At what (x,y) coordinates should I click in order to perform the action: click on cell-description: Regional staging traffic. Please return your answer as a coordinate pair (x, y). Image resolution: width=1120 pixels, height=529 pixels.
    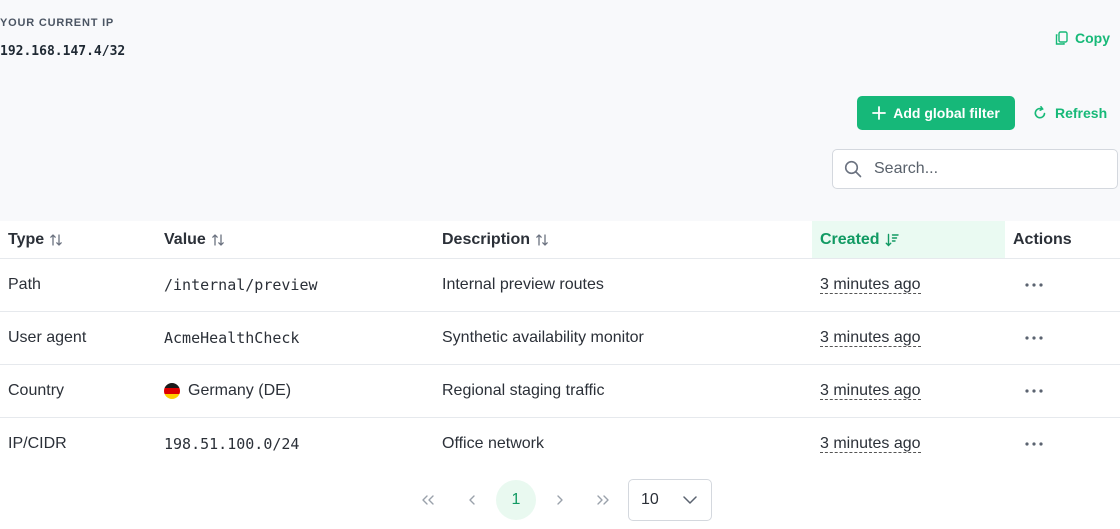
    Looking at the image, I should click on (523, 390).